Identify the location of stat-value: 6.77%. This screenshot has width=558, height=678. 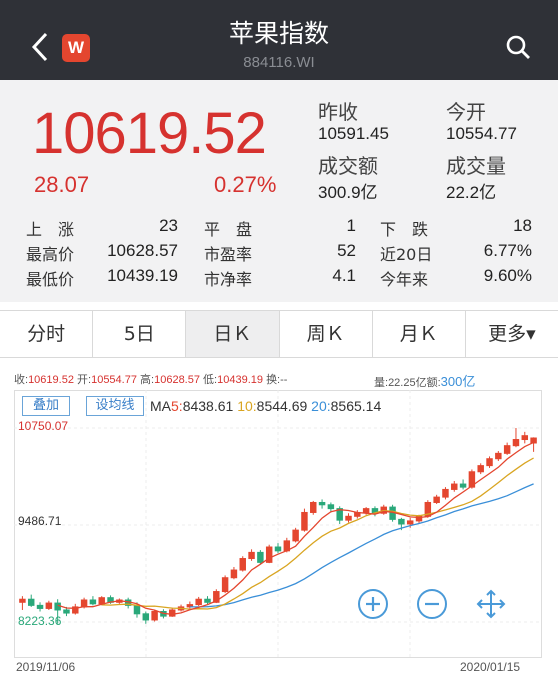
(507, 250).